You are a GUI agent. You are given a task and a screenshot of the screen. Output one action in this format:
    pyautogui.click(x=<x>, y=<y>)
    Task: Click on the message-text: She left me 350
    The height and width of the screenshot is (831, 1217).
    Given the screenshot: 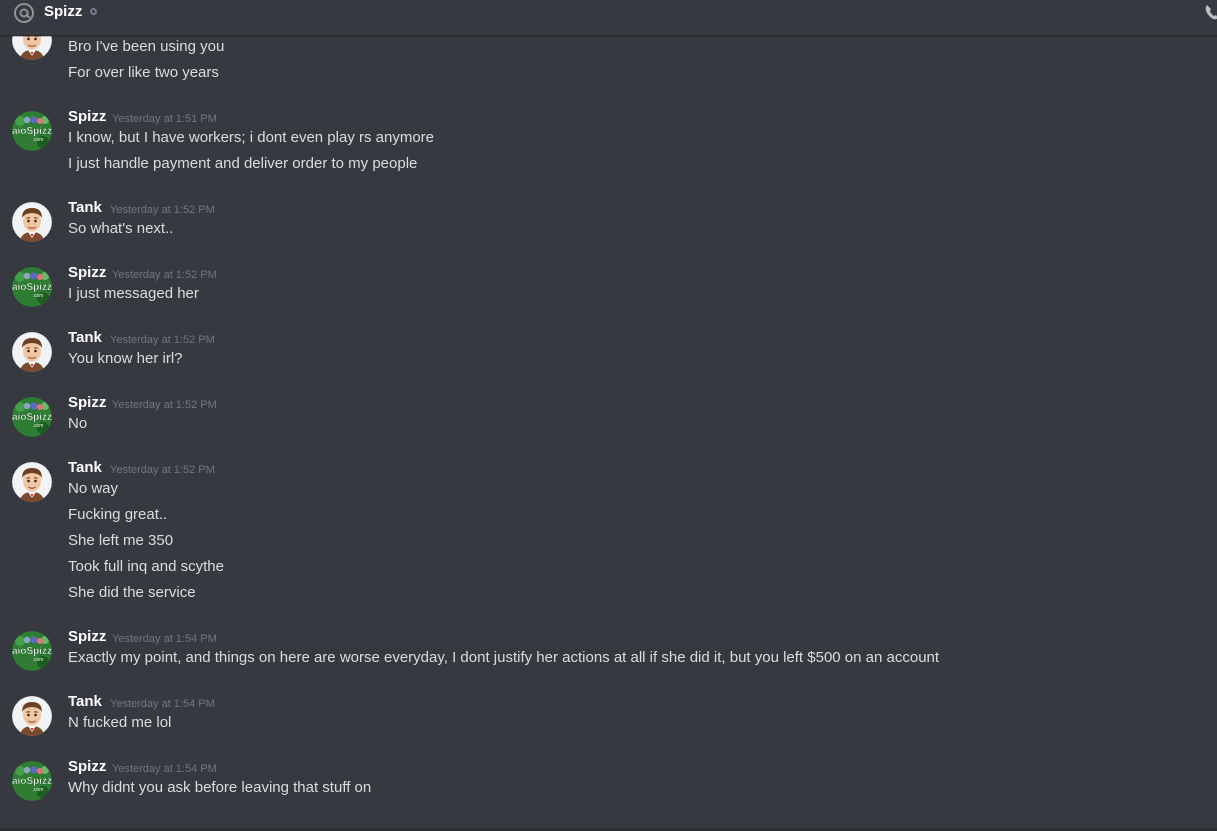 What is the action you would take?
    pyautogui.click(x=121, y=540)
    